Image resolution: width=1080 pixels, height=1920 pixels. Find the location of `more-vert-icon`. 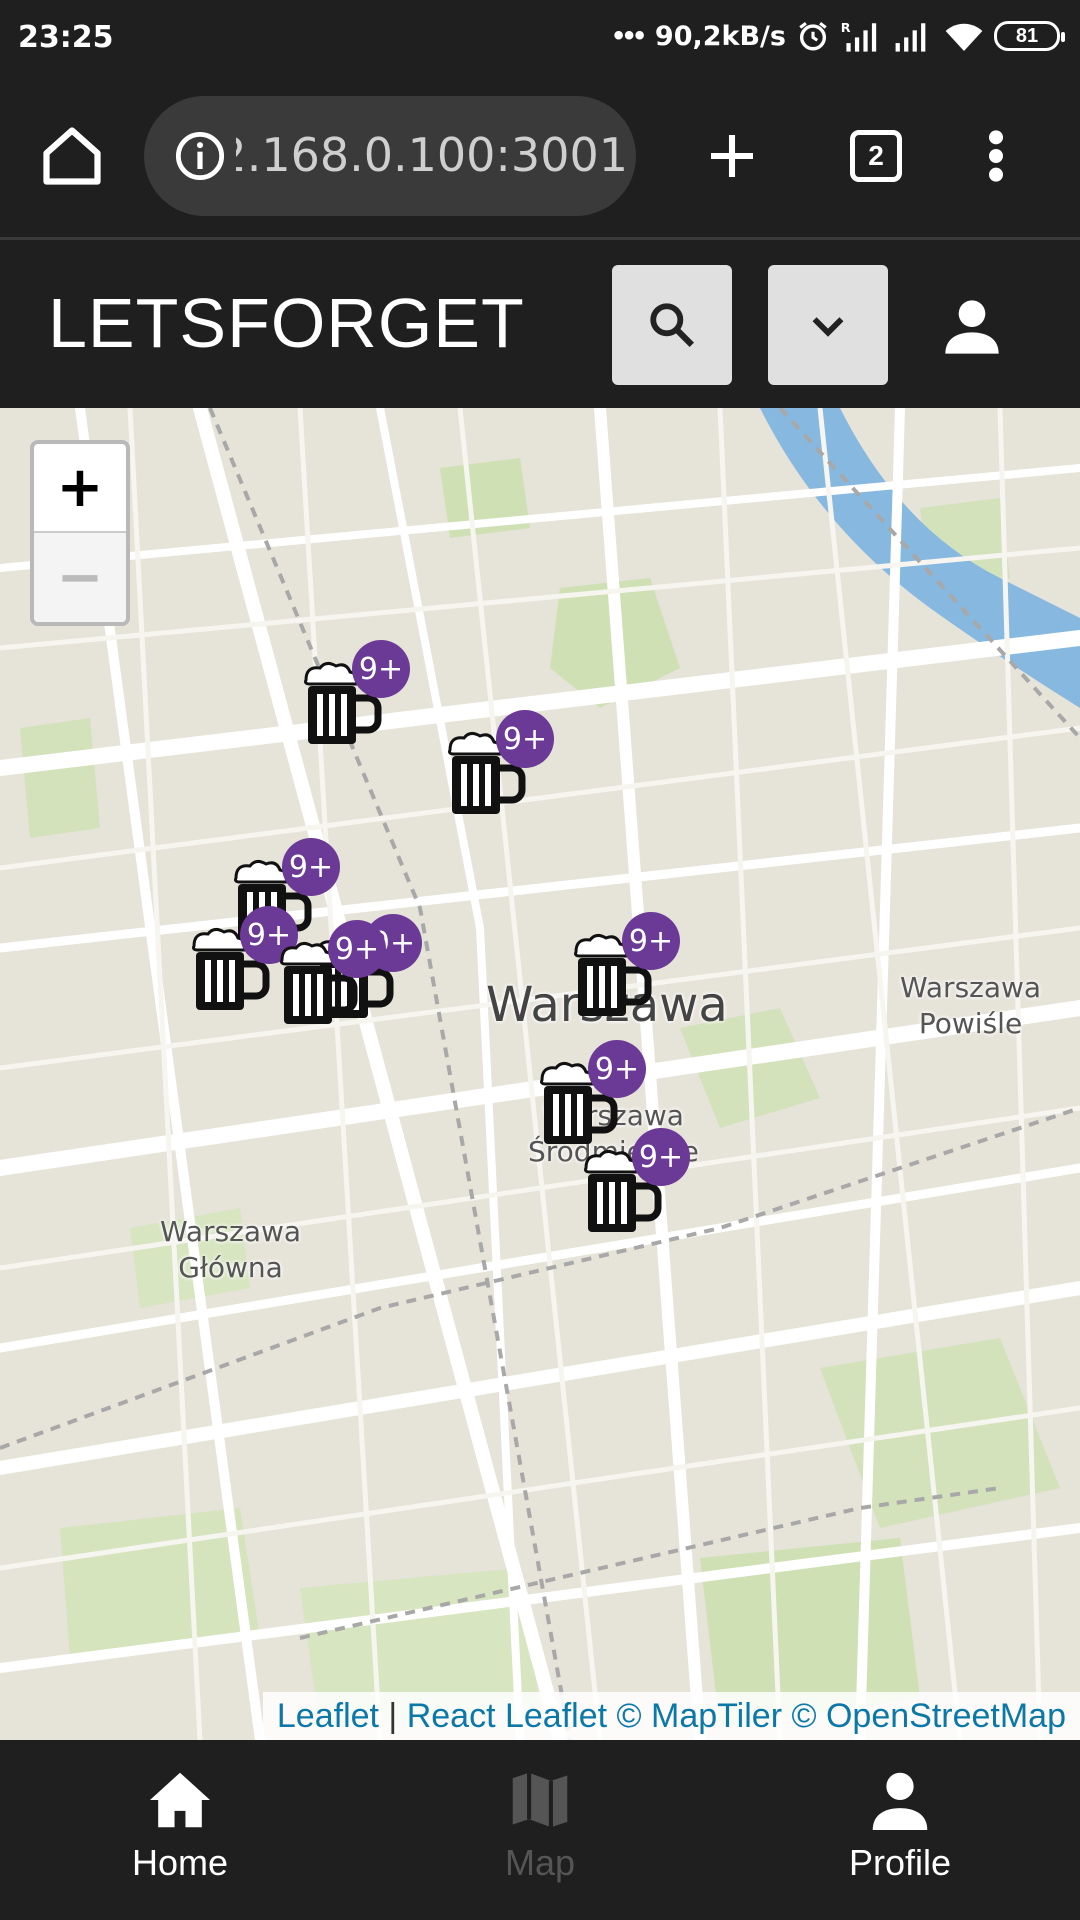

more-vert-icon is located at coordinates (996, 156).